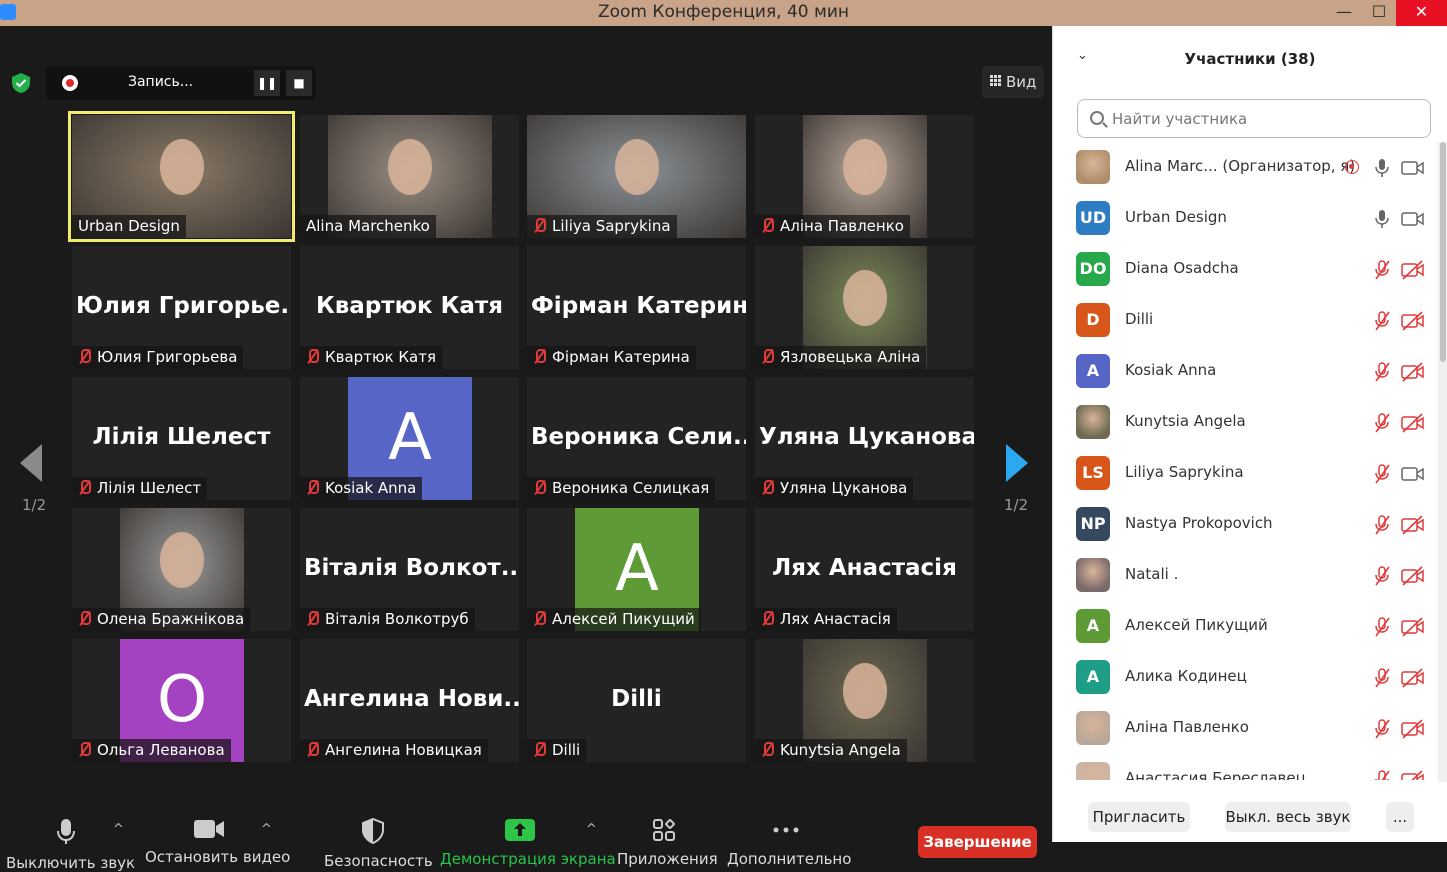 The height and width of the screenshot is (872, 1447). I want to click on participant-row: Анастасия Береславец, so click(1245, 767).